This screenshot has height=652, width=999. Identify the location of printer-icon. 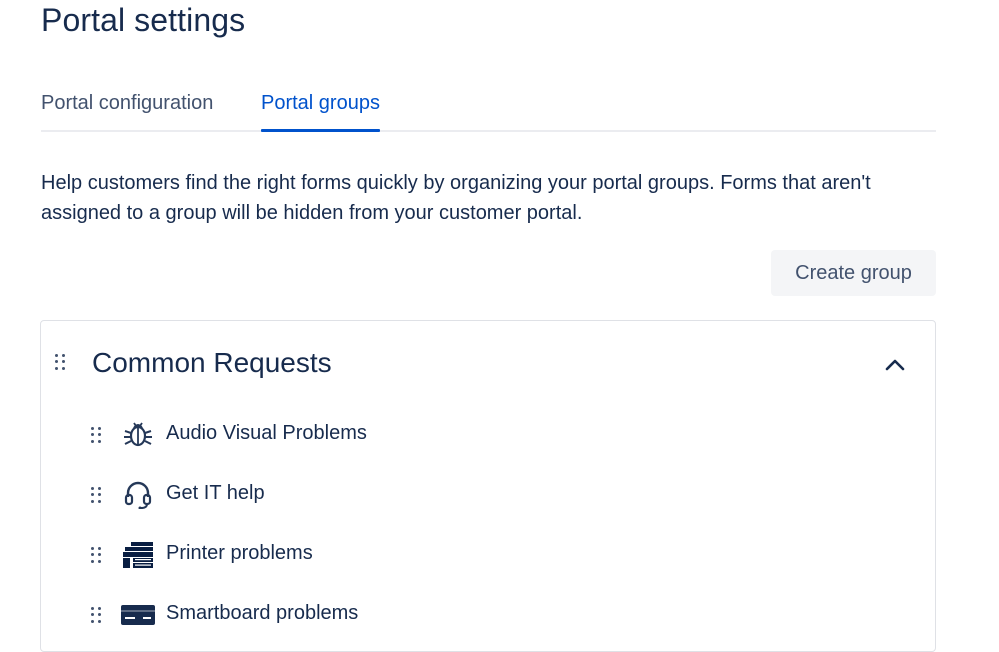
(138, 554).